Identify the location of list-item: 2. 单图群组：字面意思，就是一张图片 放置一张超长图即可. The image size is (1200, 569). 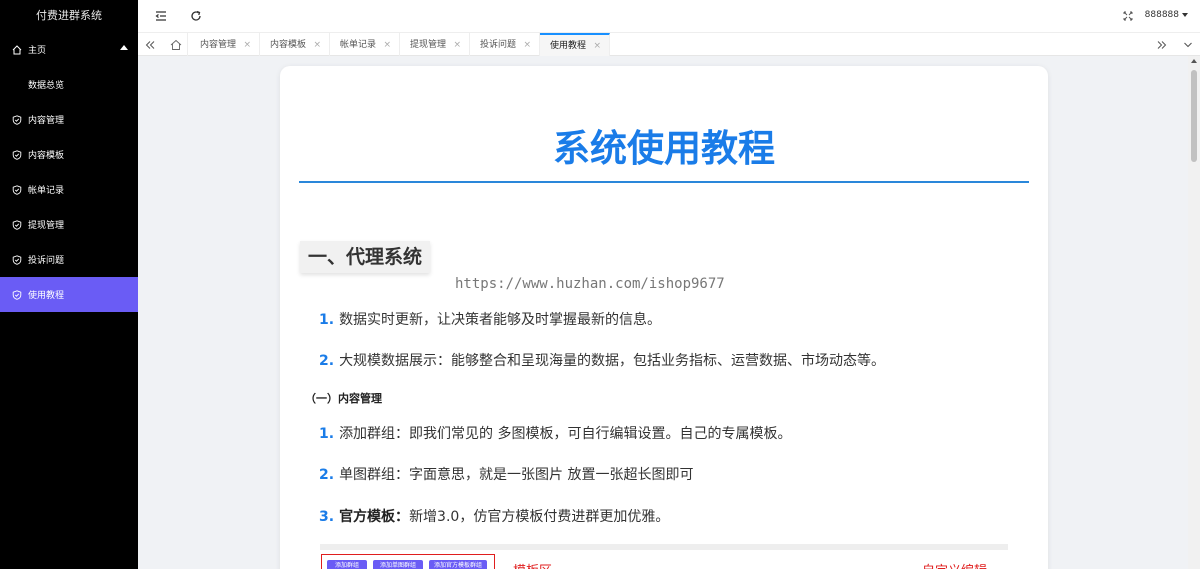
(506, 474).